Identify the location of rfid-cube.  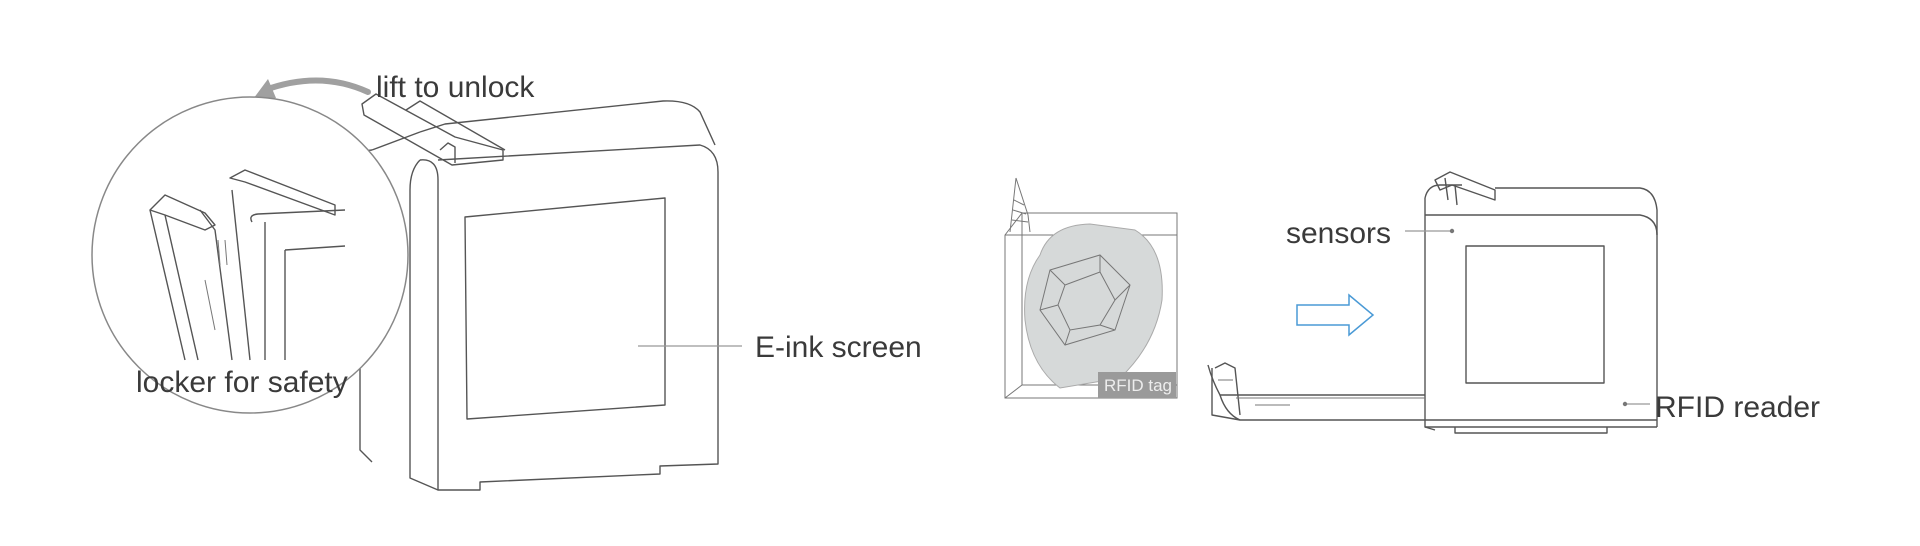
(1091, 288).